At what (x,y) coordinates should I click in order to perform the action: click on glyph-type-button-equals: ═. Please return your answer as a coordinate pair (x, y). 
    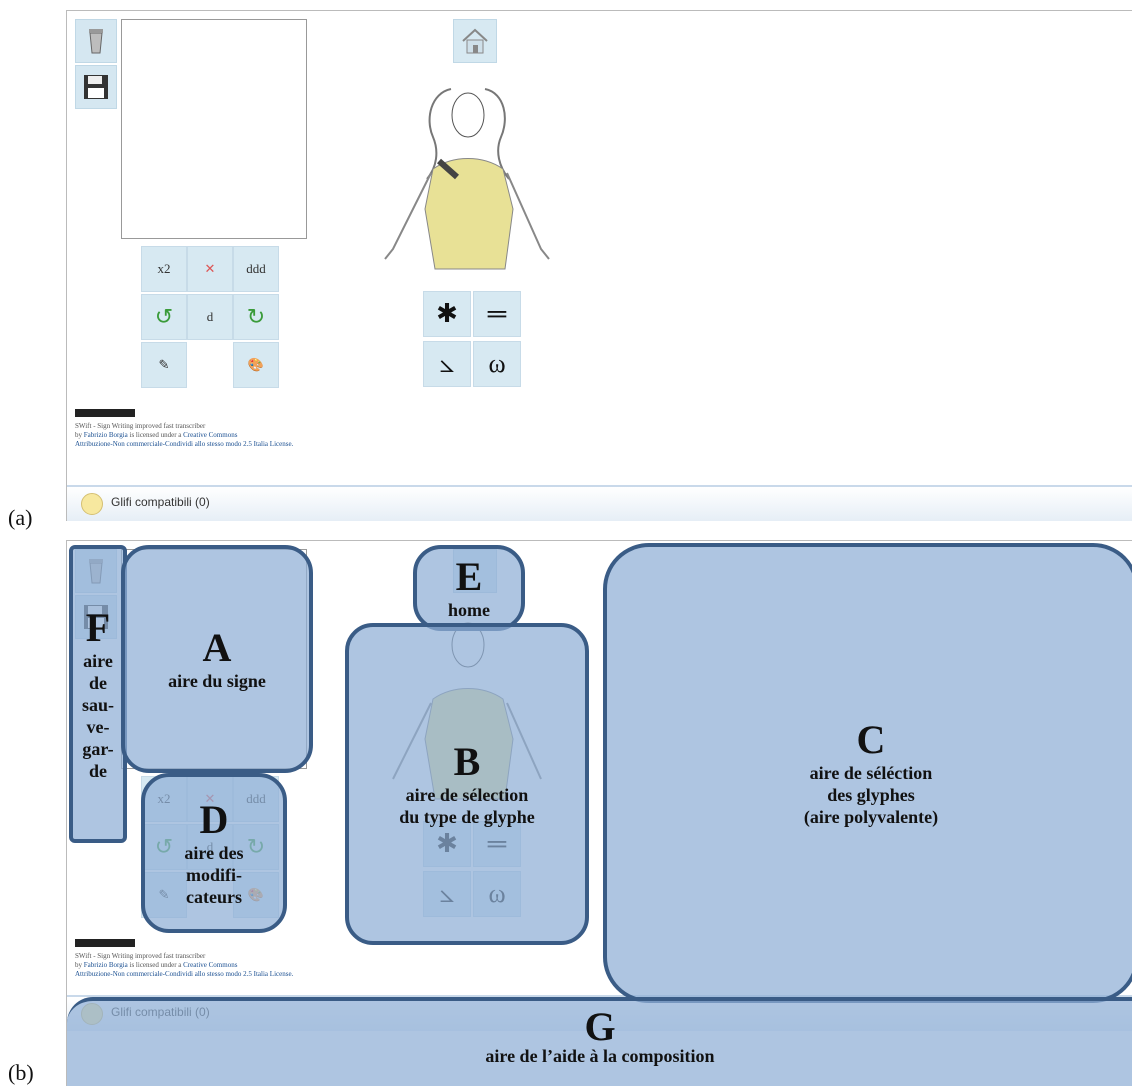
    Looking at the image, I should click on (497, 314).